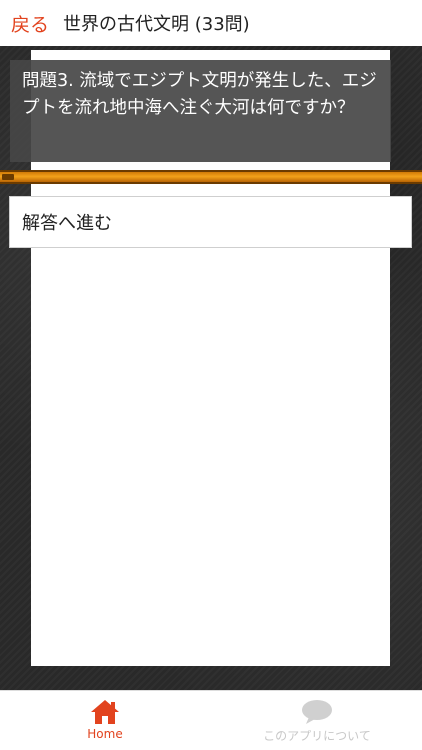 The height and width of the screenshot is (750, 422). I want to click on proceed-to-answer-button: 解答へ進む, so click(210, 222).